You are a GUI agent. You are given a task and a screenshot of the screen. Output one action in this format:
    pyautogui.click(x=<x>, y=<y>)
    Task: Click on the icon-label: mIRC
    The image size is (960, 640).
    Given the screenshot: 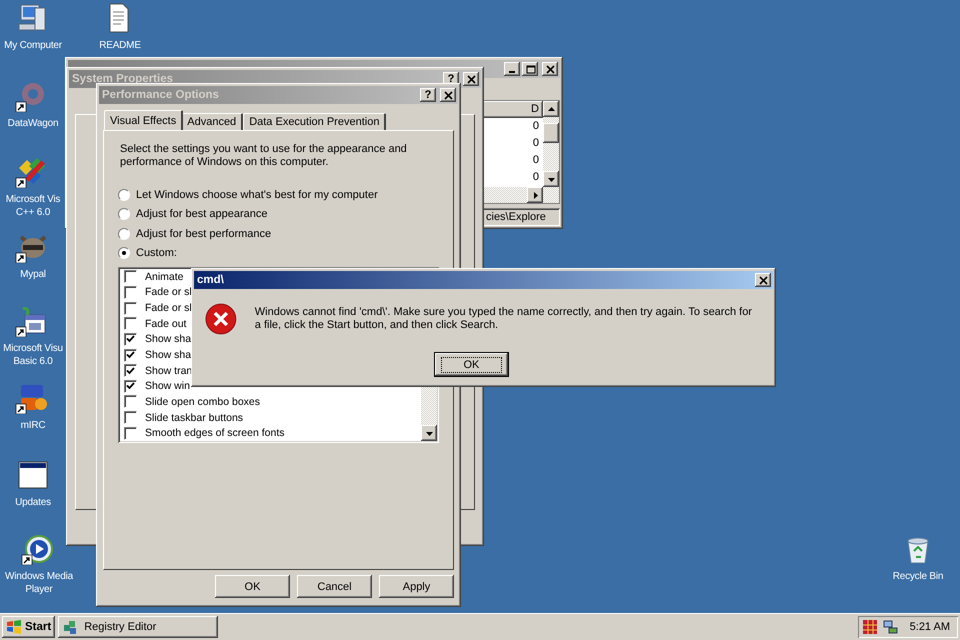 What is the action you would take?
    pyautogui.click(x=33, y=425)
    